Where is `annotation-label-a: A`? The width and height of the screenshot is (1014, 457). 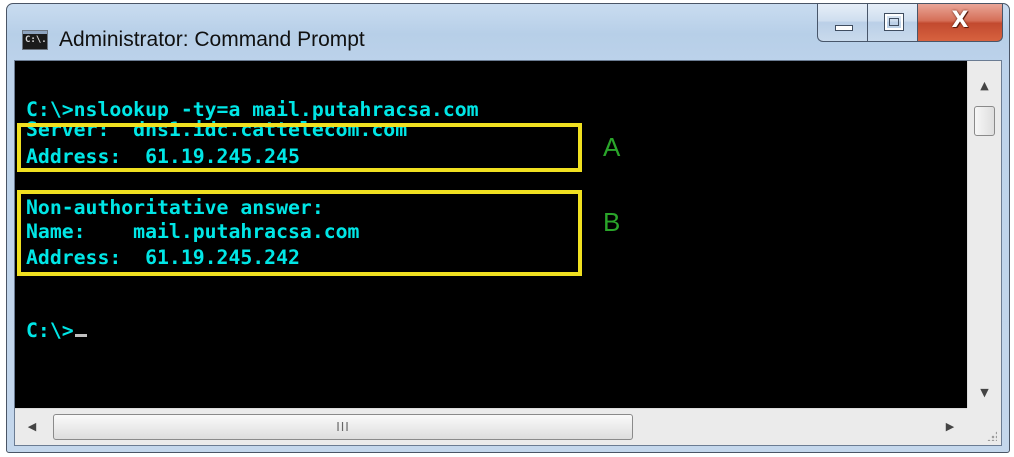 annotation-label-a: A is located at coordinates (612, 147).